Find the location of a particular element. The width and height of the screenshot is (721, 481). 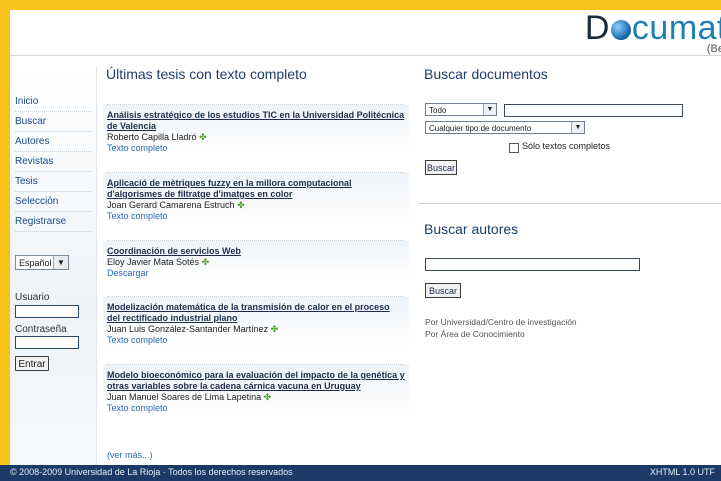

thesis-author: Joan Gerard Camarena Estruch ✤ is located at coordinates (256, 205).